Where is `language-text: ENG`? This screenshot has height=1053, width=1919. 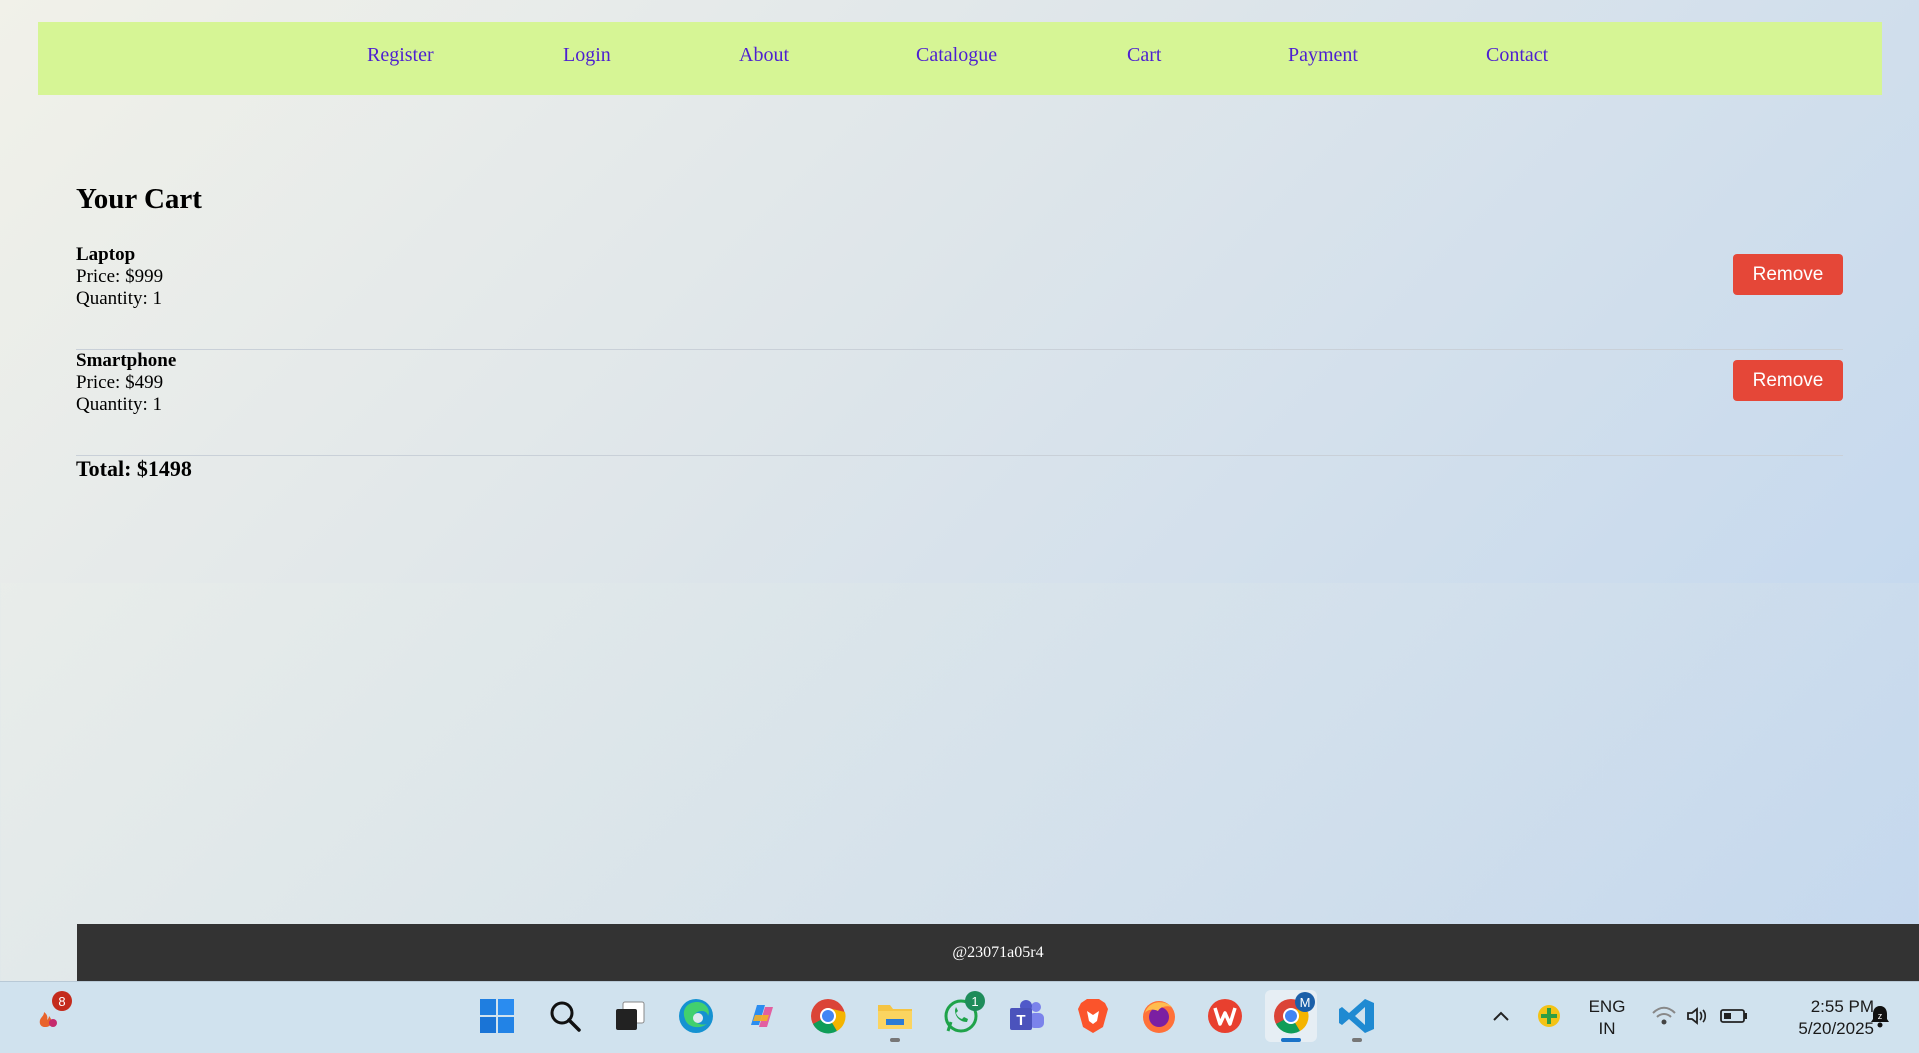 language-text: ENG is located at coordinates (1607, 1006).